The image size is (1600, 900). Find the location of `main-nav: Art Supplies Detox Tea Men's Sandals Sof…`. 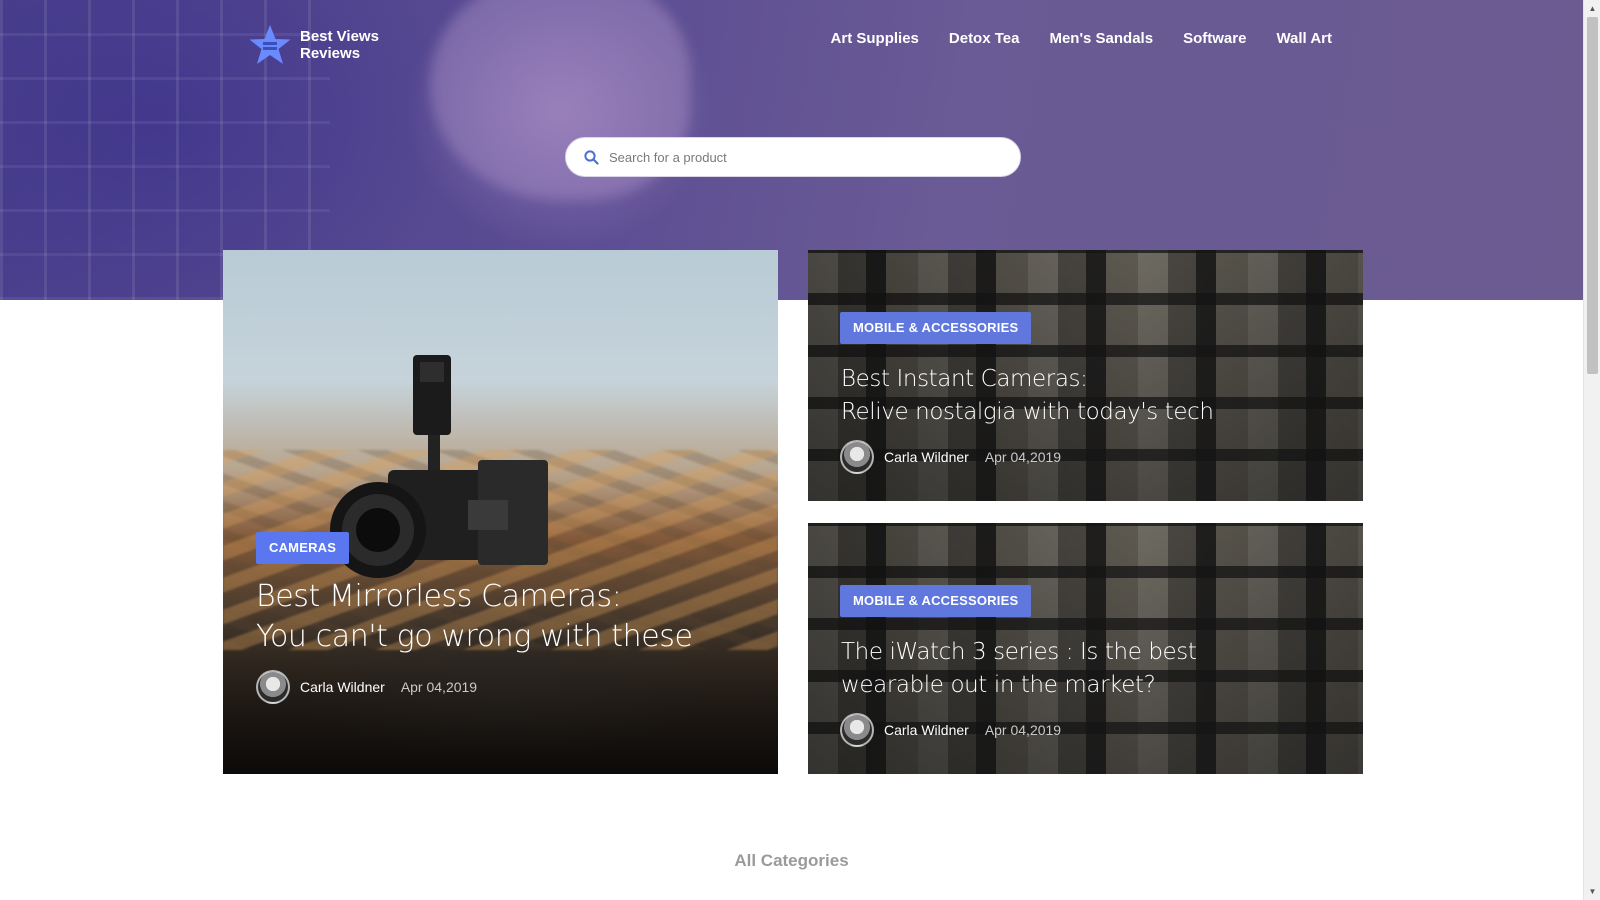

main-nav: Art Supplies Detox Tea Men's Sandals Sof… is located at coordinates (1081, 38).